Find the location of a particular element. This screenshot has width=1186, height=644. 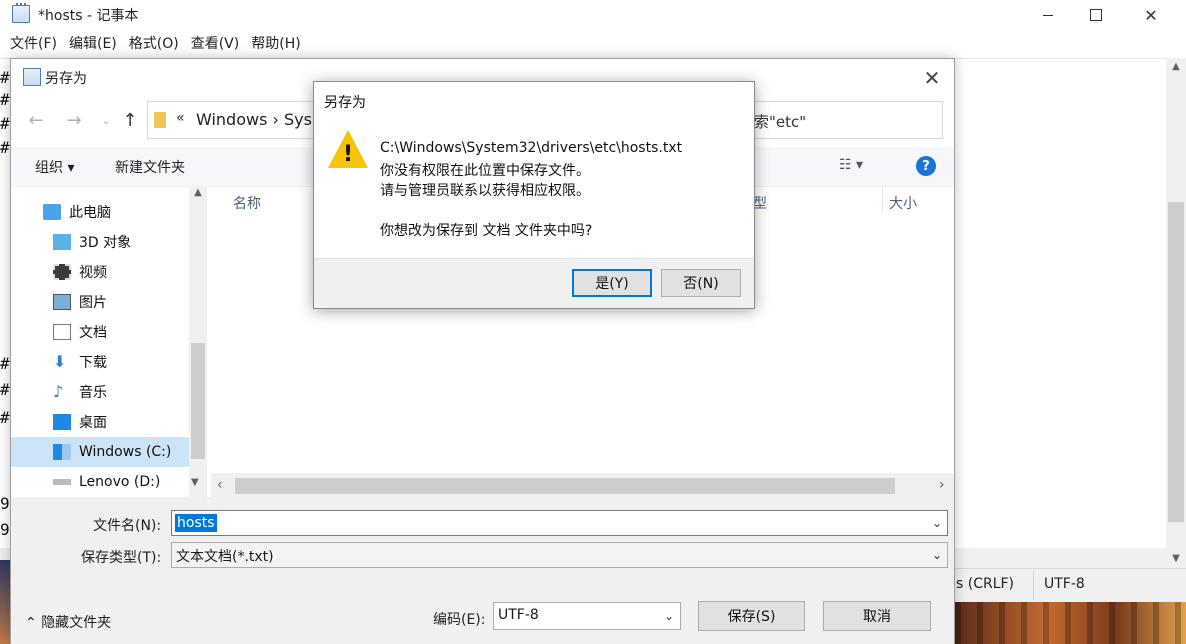

yes-button: 是(Y) is located at coordinates (612, 283).